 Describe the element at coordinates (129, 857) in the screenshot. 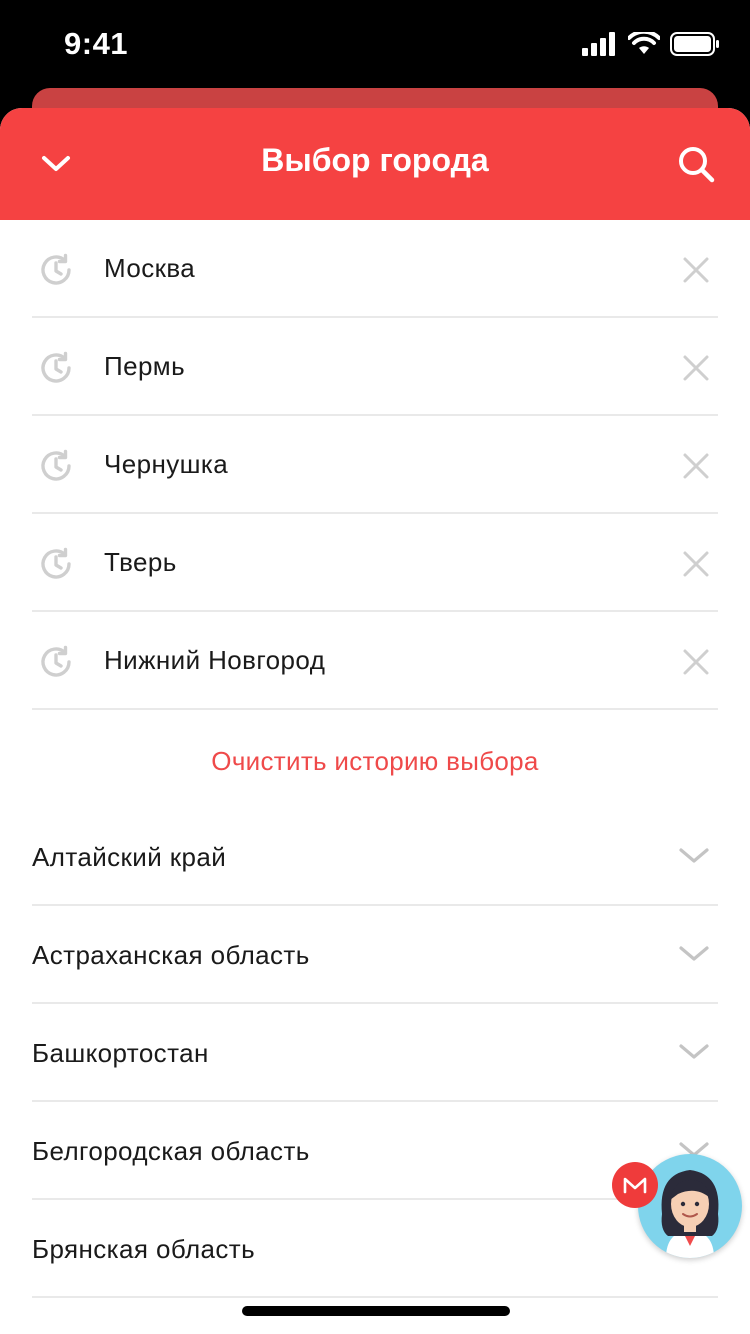

I see `region-label: Алтайский край` at that location.